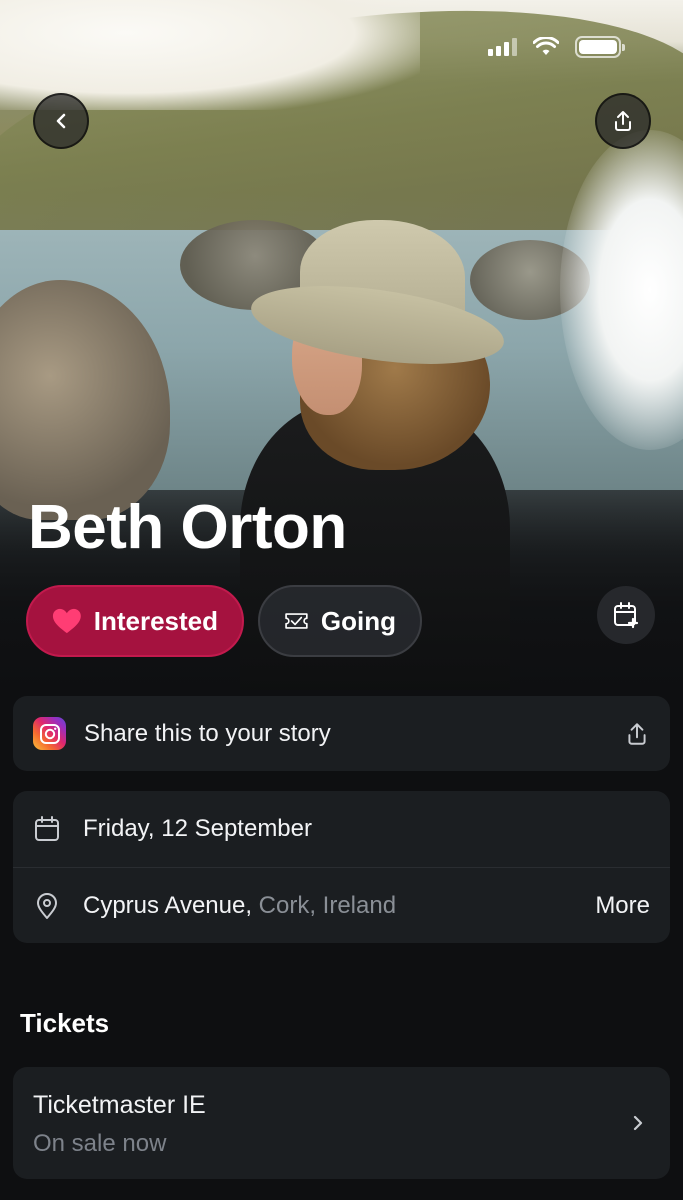 Image resolution: width=683 pixels, height=1200 pixels. I want to click on venue-name: Cyprus Avenue,, so click(167, 905).